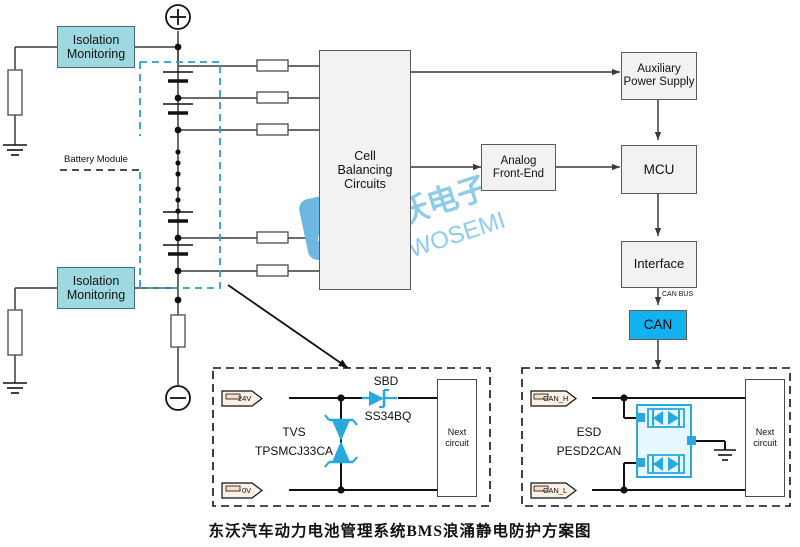 This screenshot has height=547, width=800. I want to click on tvs-label-line2: TPSMCJ33CA, so click(294, 451).